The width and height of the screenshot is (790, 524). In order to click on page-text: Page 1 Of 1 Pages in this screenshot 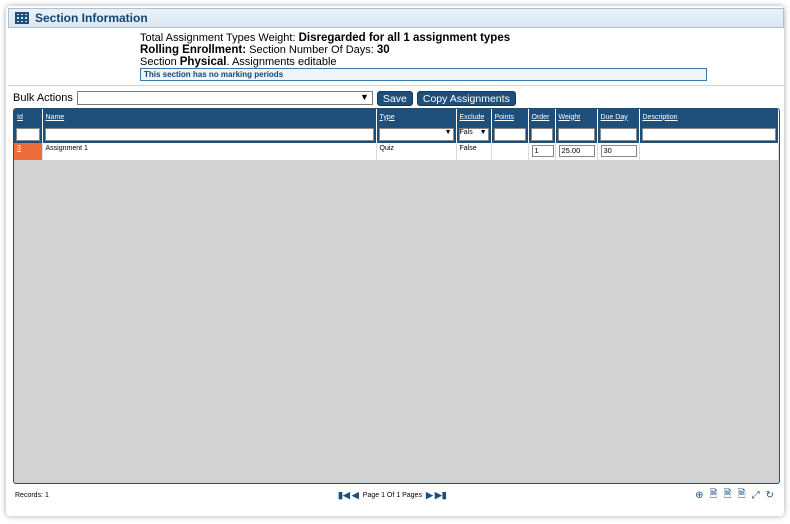, I will do `click(392, 495)`.